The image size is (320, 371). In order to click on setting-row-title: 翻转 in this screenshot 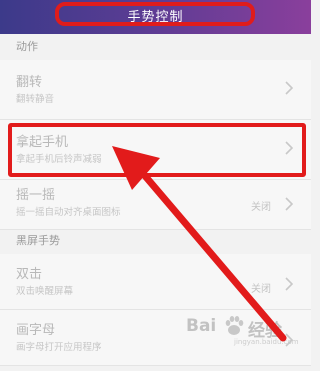, I will do `click(29, 82)`.